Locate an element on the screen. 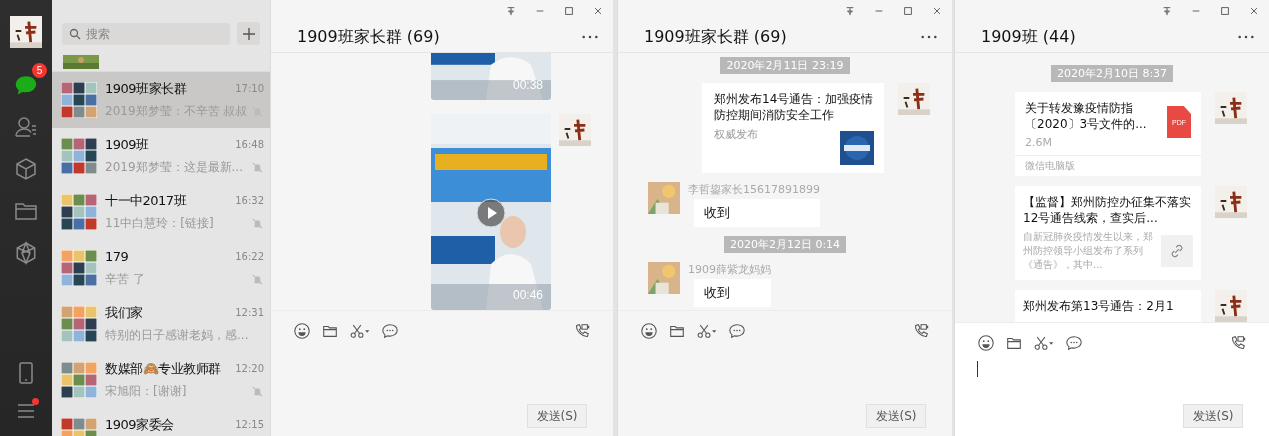 The width and height of the screenshot is (1269, 436). file-size: 2.6M is located at coordinates (1039, 142).